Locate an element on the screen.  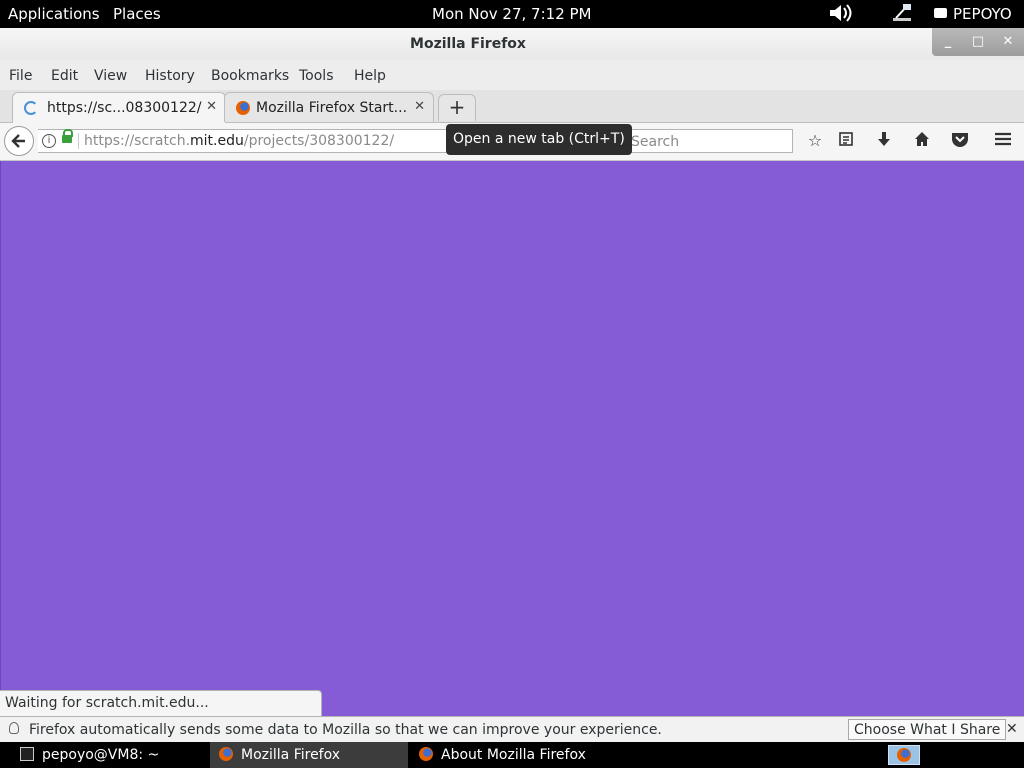
lock-icon is located at coordinates (67, 136).